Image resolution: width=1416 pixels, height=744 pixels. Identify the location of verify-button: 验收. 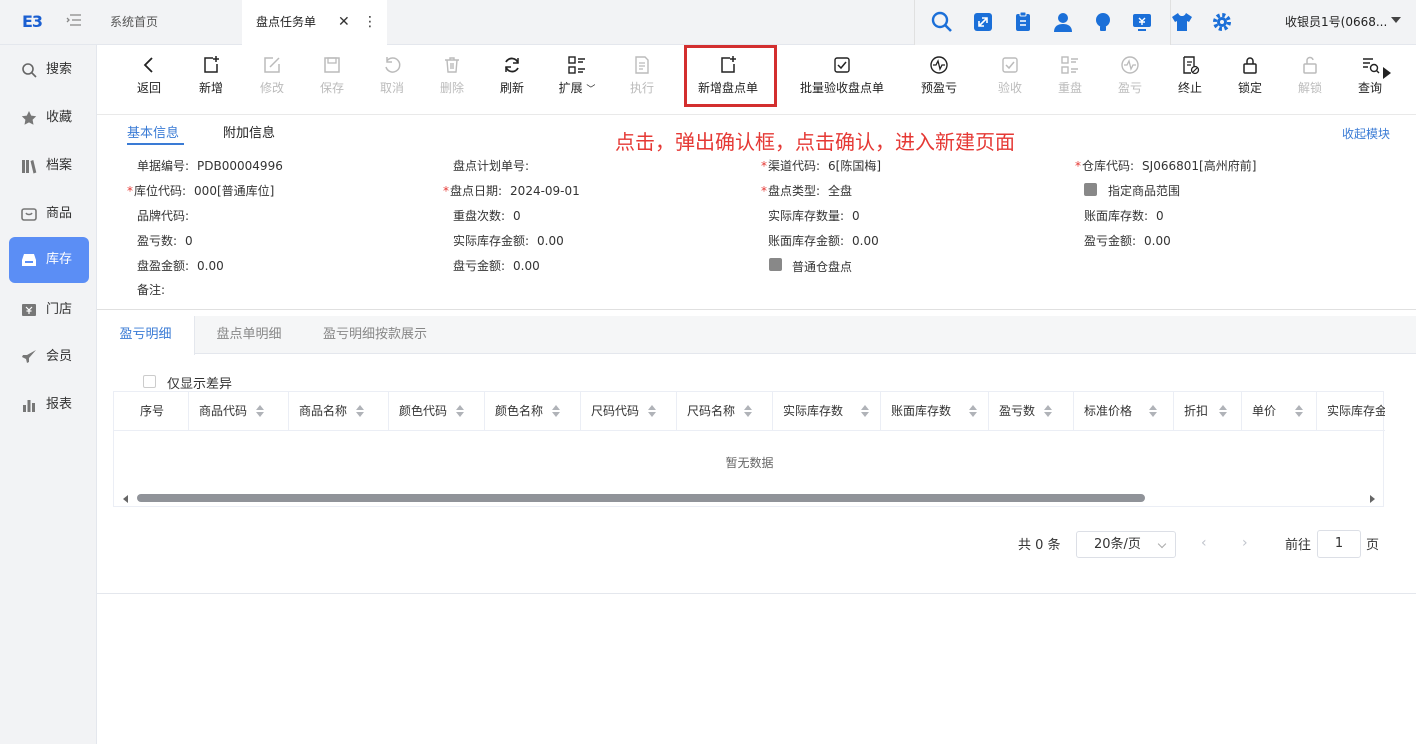
(1010, 79).